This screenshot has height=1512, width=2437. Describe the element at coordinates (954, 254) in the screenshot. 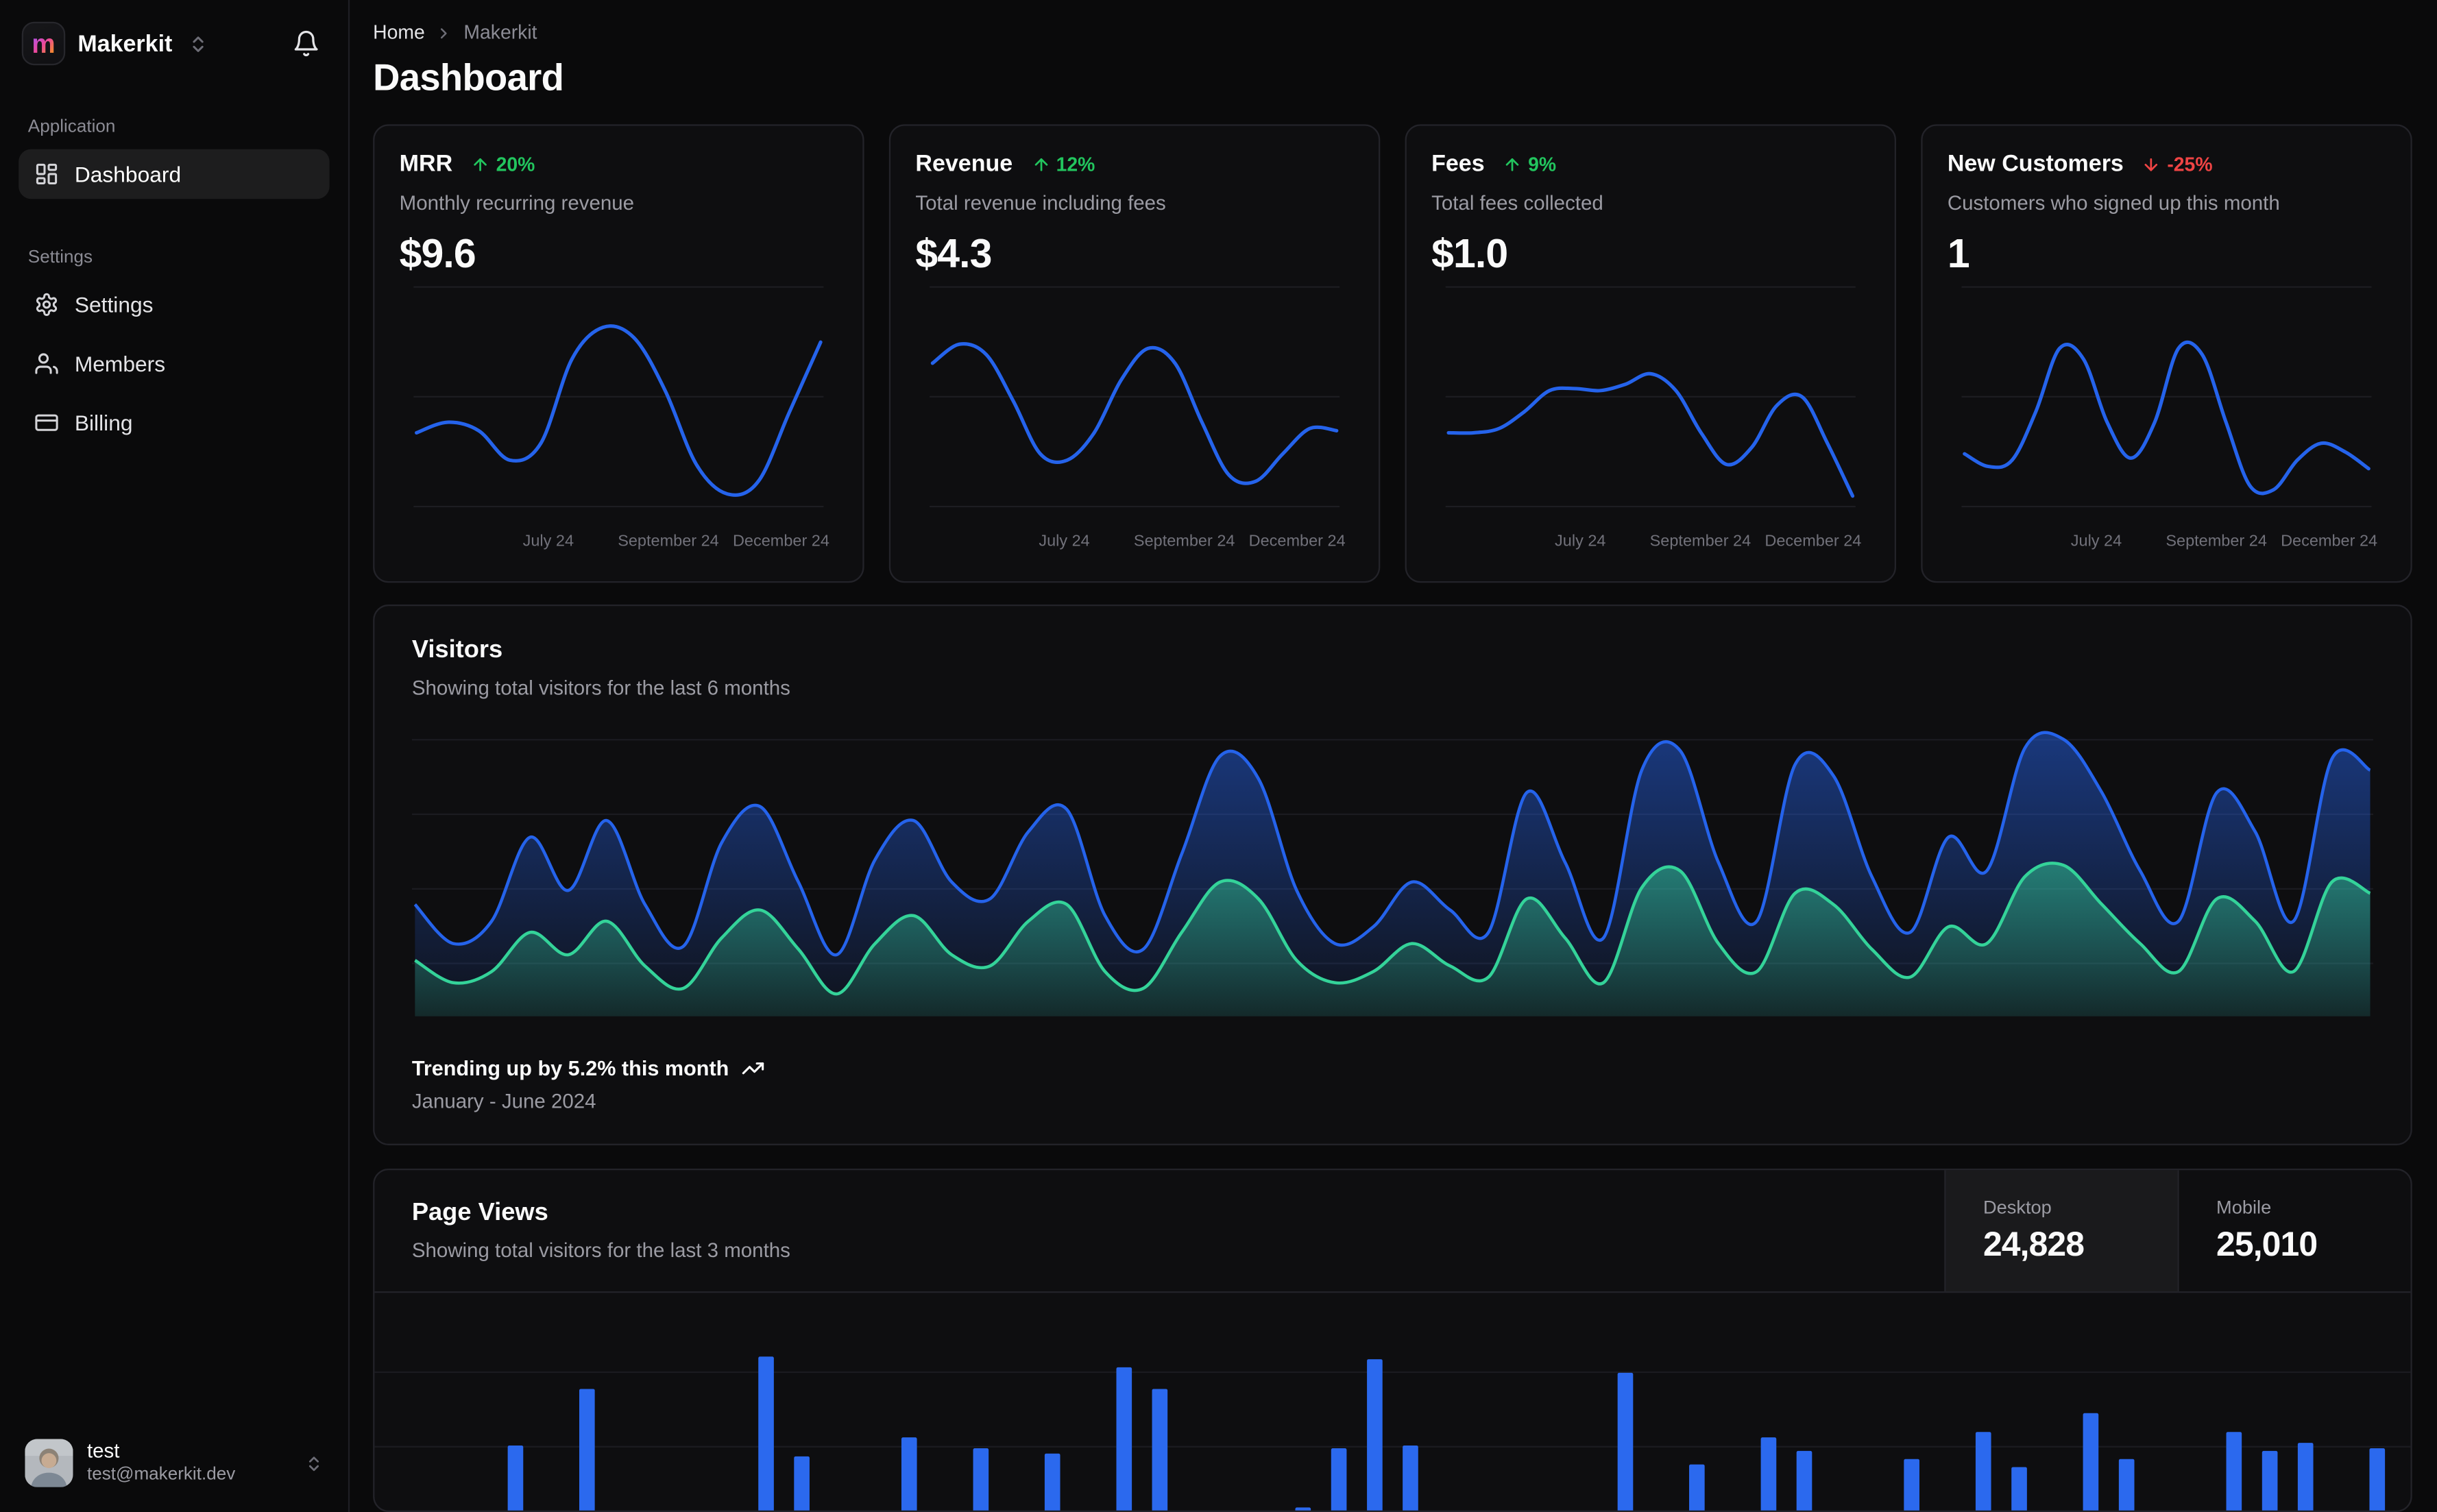

I see `stat-value: $4.3` at that location.